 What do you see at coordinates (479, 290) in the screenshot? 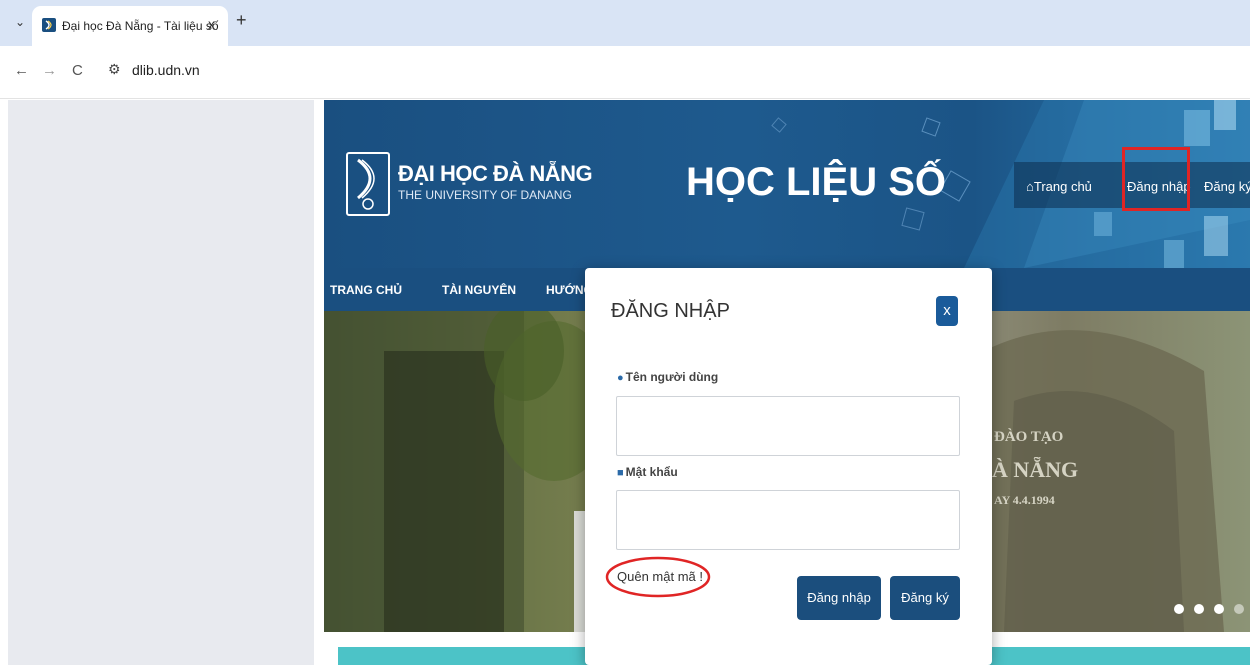
I see `nav-item-resources: TÀI NGUYÊN` at bounding box center [479, 290].